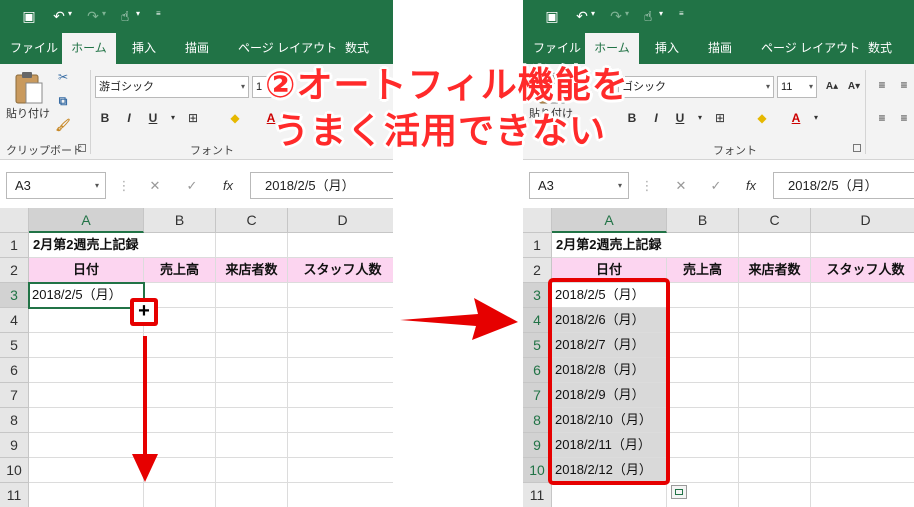  What do you see at coordinates (34, 48) in the screenshot?
I see `tab-file: ファイル` at bounding box center [34, 48].